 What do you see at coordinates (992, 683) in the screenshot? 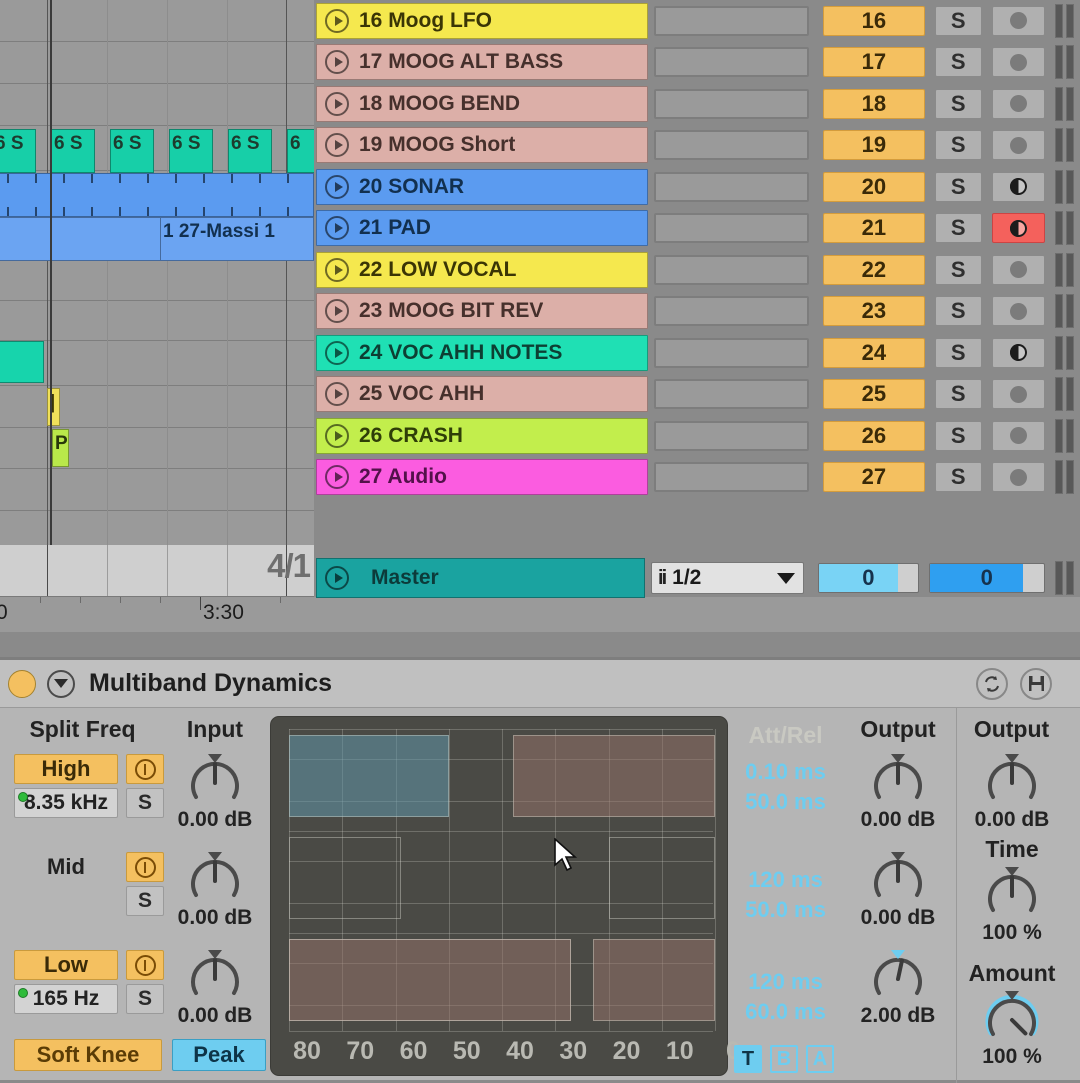
I see `hotswap-icon` at bounding box center [992, 683].